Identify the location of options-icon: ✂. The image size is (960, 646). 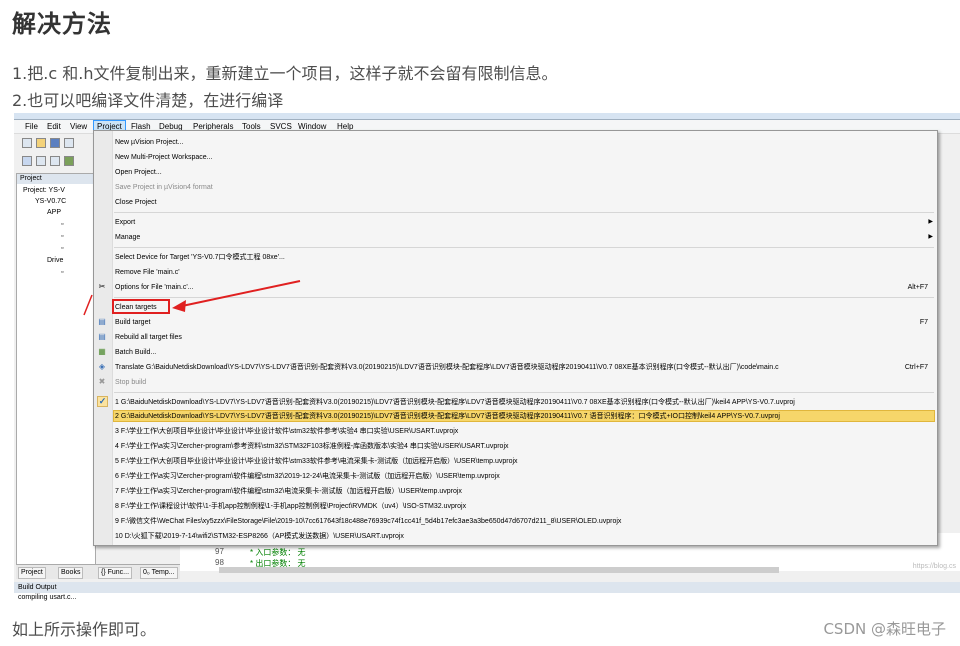
(102, 286).